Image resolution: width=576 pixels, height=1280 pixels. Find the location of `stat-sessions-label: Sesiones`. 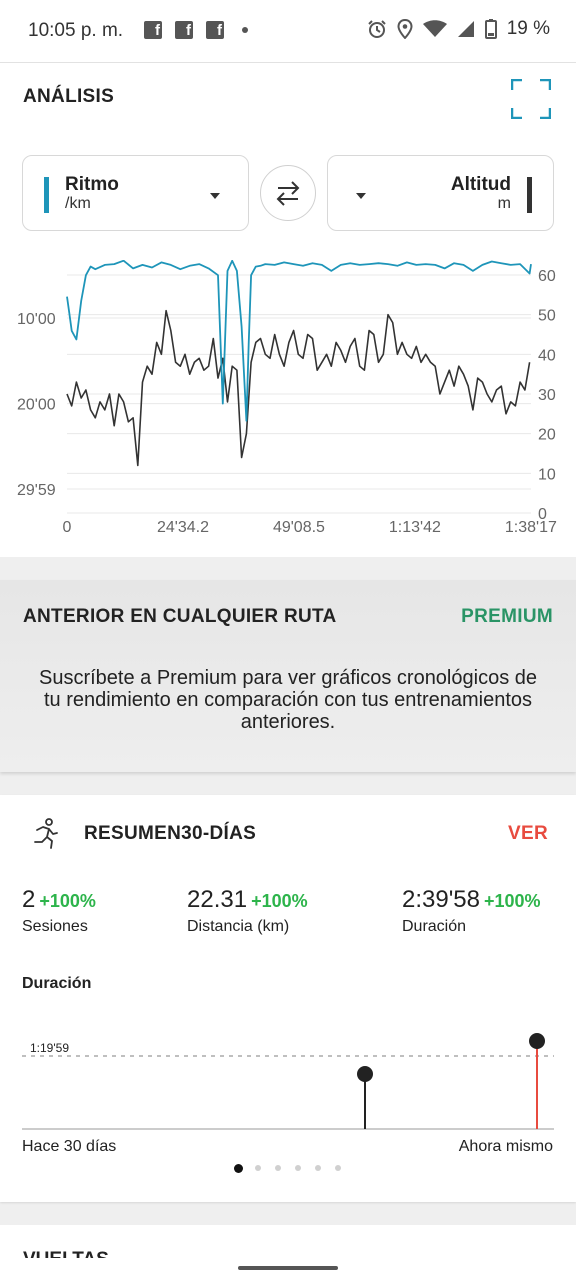

stat-sessions-label: Sesiones is located at coordinates (55, 926).